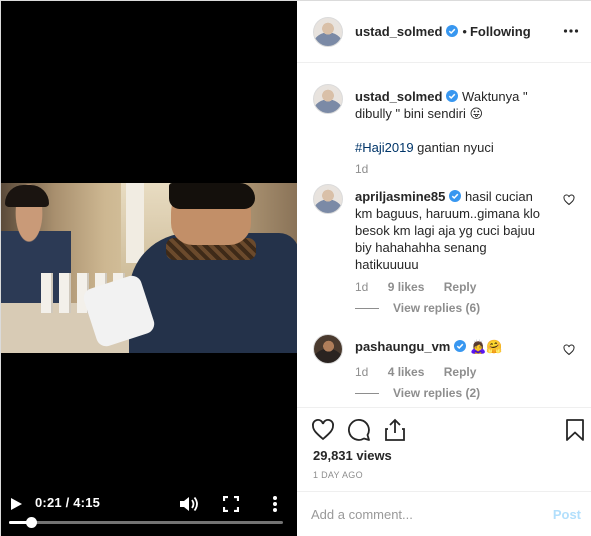 The height and width of the screenshot is (536, 591). What do you see at coordinates (352, 455) in the screenshot?
I see `views-count: 29,831 views` at bounding box center [352, 455].